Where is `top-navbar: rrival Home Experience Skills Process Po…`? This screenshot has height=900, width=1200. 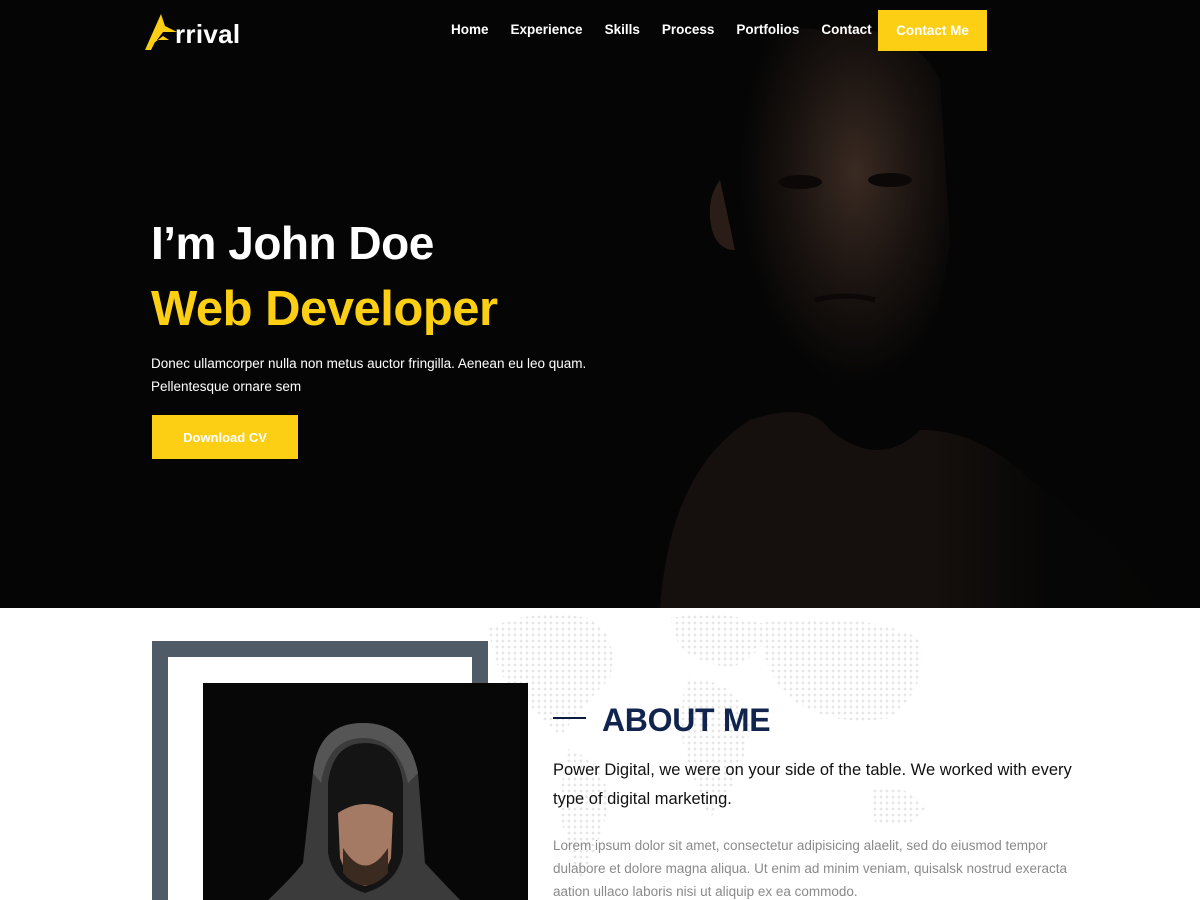 top-navbar: rrival Home Experience Skills Process Po… is located at coordinates (600, 35).